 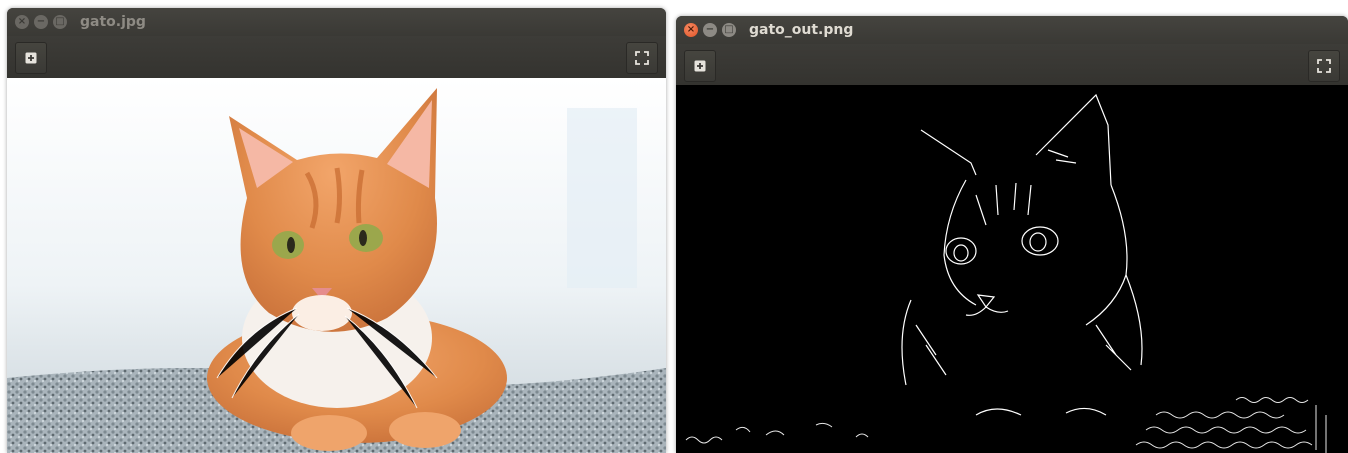 I want to click on titlebar: × − □ gato.jpg, so click(x=336, y=22).